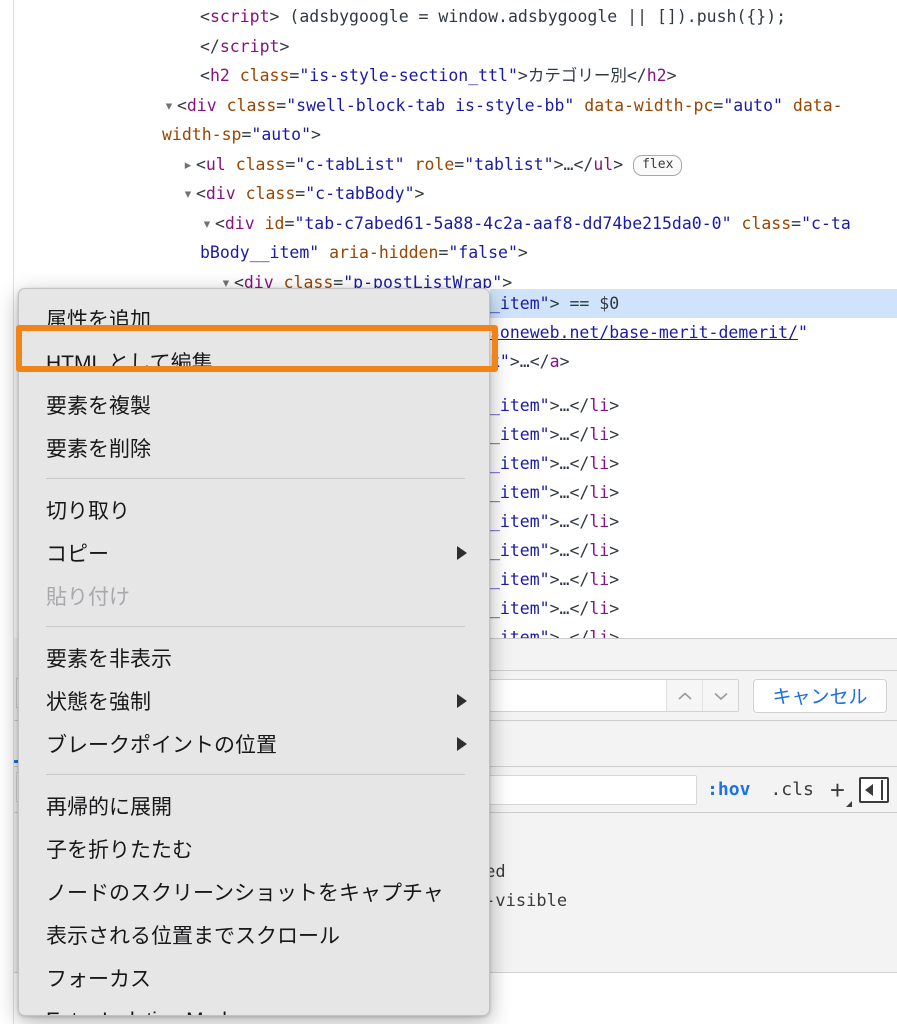 The image size is (897, 1024). What do you see at coordinates (254, 805) in the screenshot?
I see `context-menu-item: 再帰的に展開` at bounding box center [254, 805].